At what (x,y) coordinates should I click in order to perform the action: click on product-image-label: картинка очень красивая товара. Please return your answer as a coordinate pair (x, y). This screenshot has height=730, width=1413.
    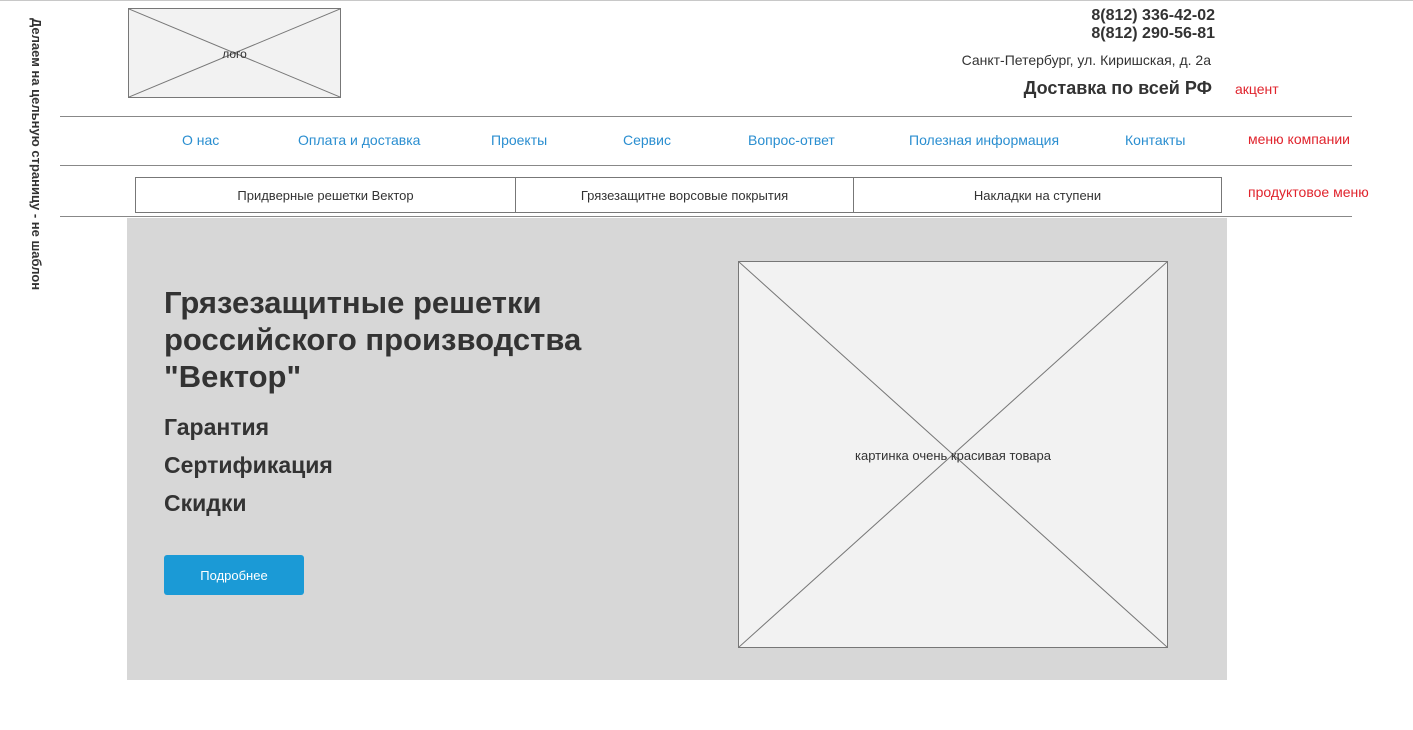
    Looking at the image, I should click on (953, 455).